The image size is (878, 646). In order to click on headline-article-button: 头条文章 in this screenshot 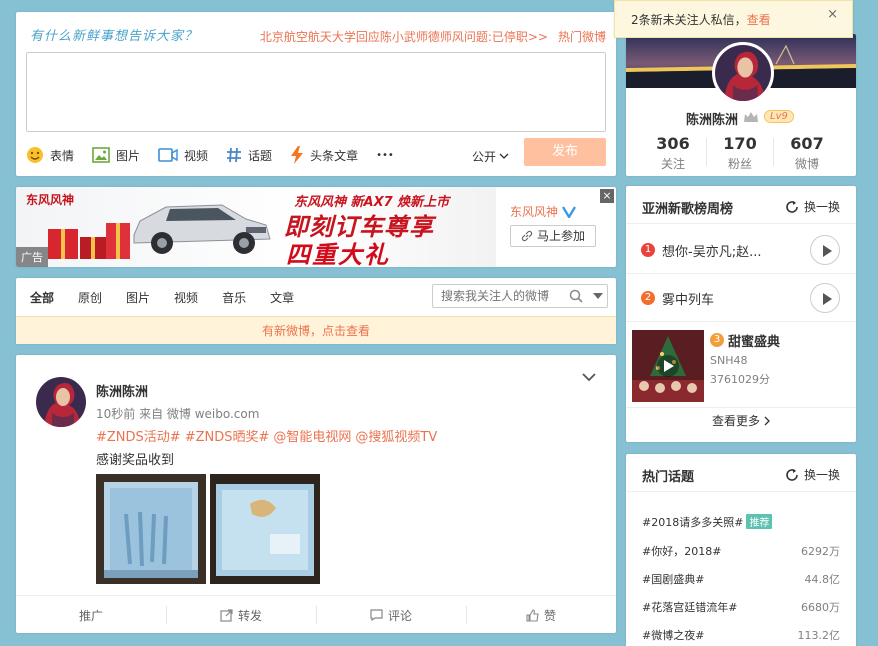, I will do `click(324, 155)`.